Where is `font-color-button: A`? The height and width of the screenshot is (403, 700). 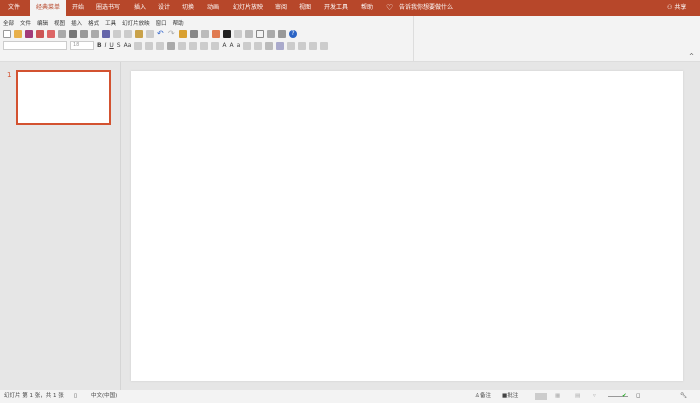
font-color-button: A is located at coordinates (224, 45).